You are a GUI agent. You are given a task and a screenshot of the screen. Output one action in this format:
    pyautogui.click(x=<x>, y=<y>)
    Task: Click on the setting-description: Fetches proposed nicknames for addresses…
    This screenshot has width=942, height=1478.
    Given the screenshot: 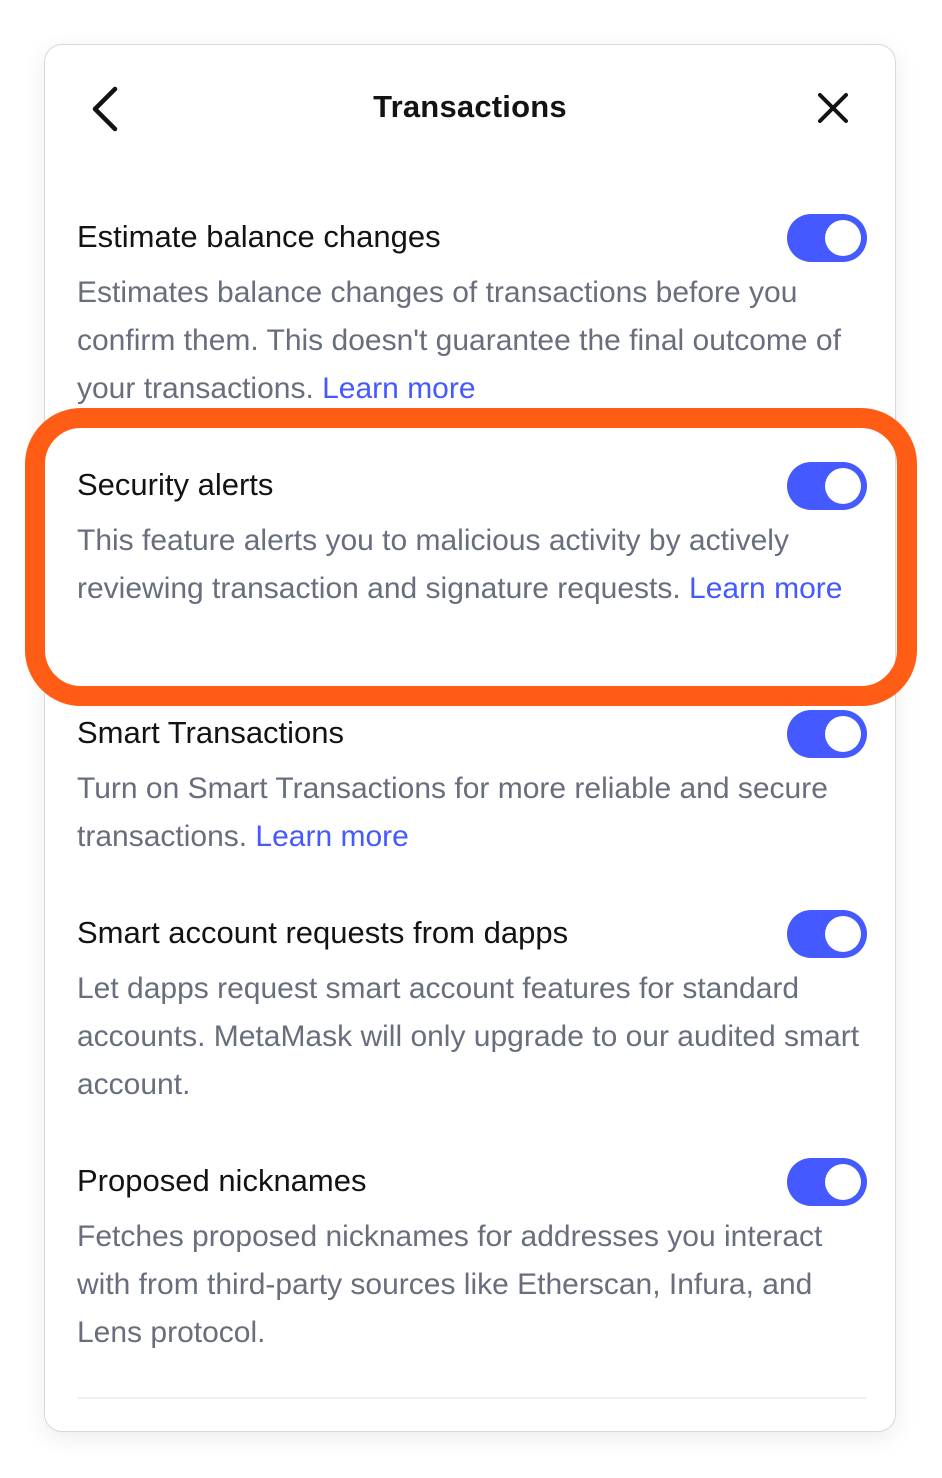 What is the action you would take?
    pyautogui.click(x=450, y=1284)
    